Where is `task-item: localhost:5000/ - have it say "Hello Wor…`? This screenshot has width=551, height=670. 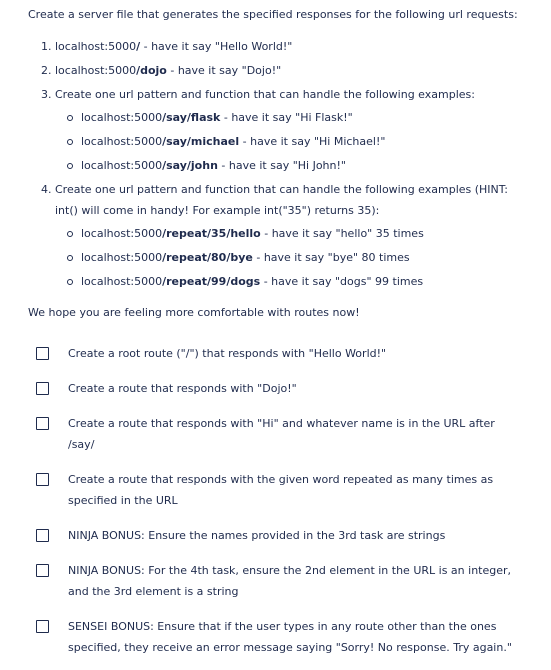
task-item: localhost:5000/ - have it say "Hello Wor… is located at coordinates (289, 46).